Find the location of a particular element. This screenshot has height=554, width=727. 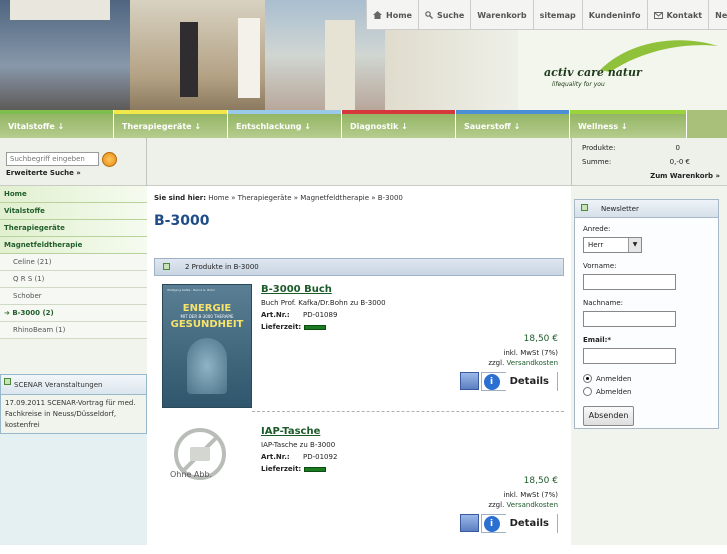

artnr-label: Art.Nr.: is located at coordinates (275, 315).